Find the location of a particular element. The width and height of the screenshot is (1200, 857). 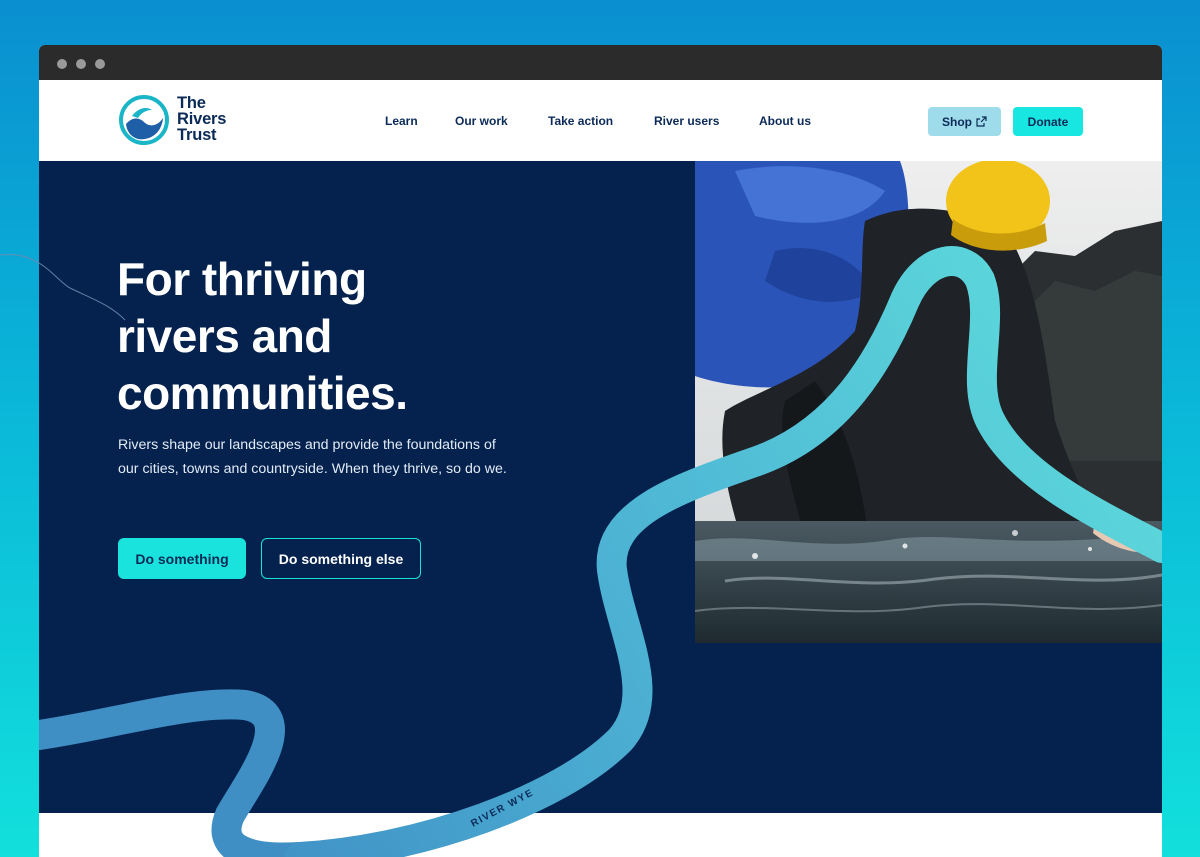

nav-take-action: Take action is located at coordinates (580, 121).